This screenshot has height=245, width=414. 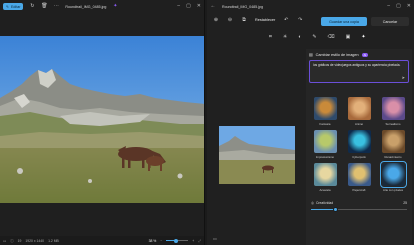 I want to click on image-style-icon: ▤, so click(x=311, y=55).